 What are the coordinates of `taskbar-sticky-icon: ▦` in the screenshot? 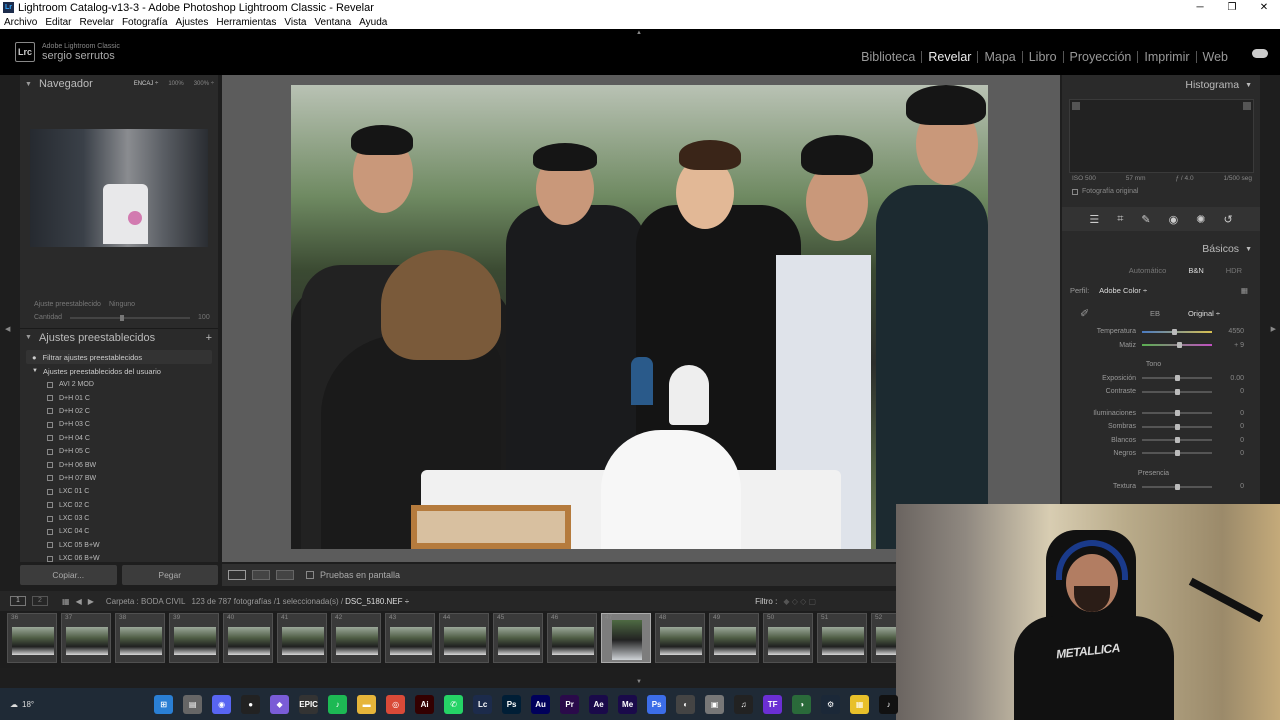 It's located at (860, 704).